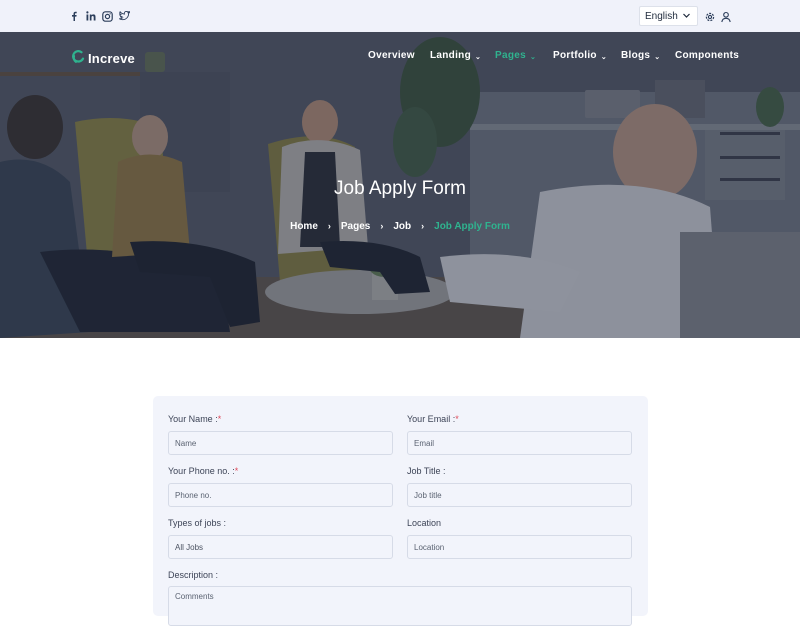  Describe the element at coordinates (111, 58) in the screenshot. I see `brand-name: Increve` at that location.